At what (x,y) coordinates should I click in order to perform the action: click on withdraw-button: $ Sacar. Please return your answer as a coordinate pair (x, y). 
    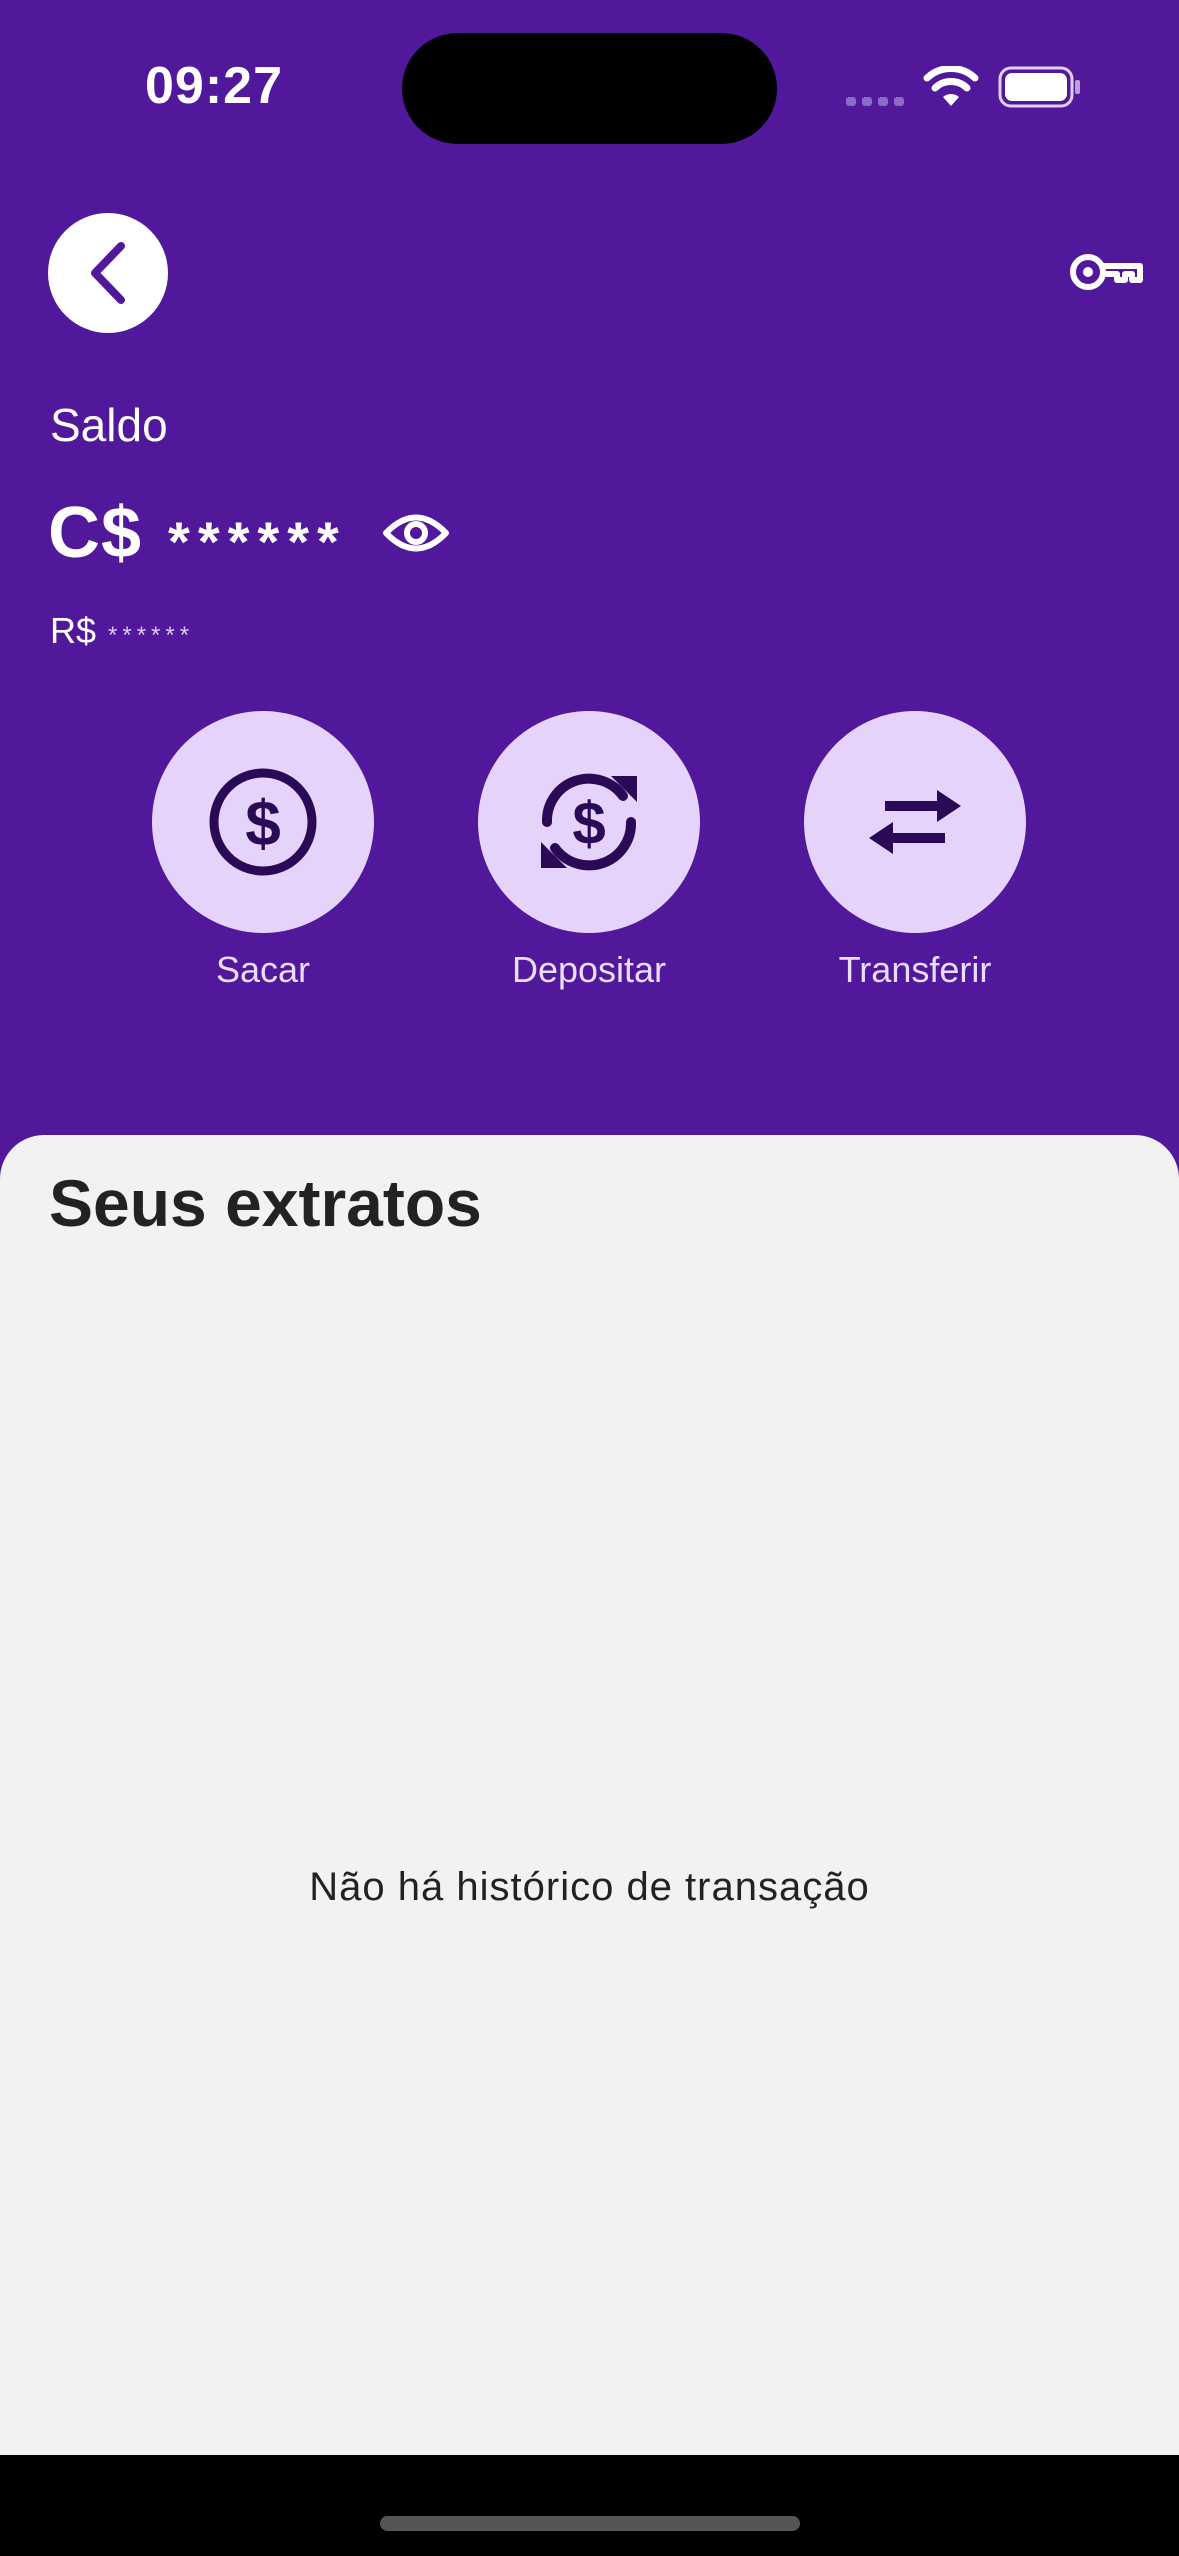
    Looking at the image, I should click on (263, 851).